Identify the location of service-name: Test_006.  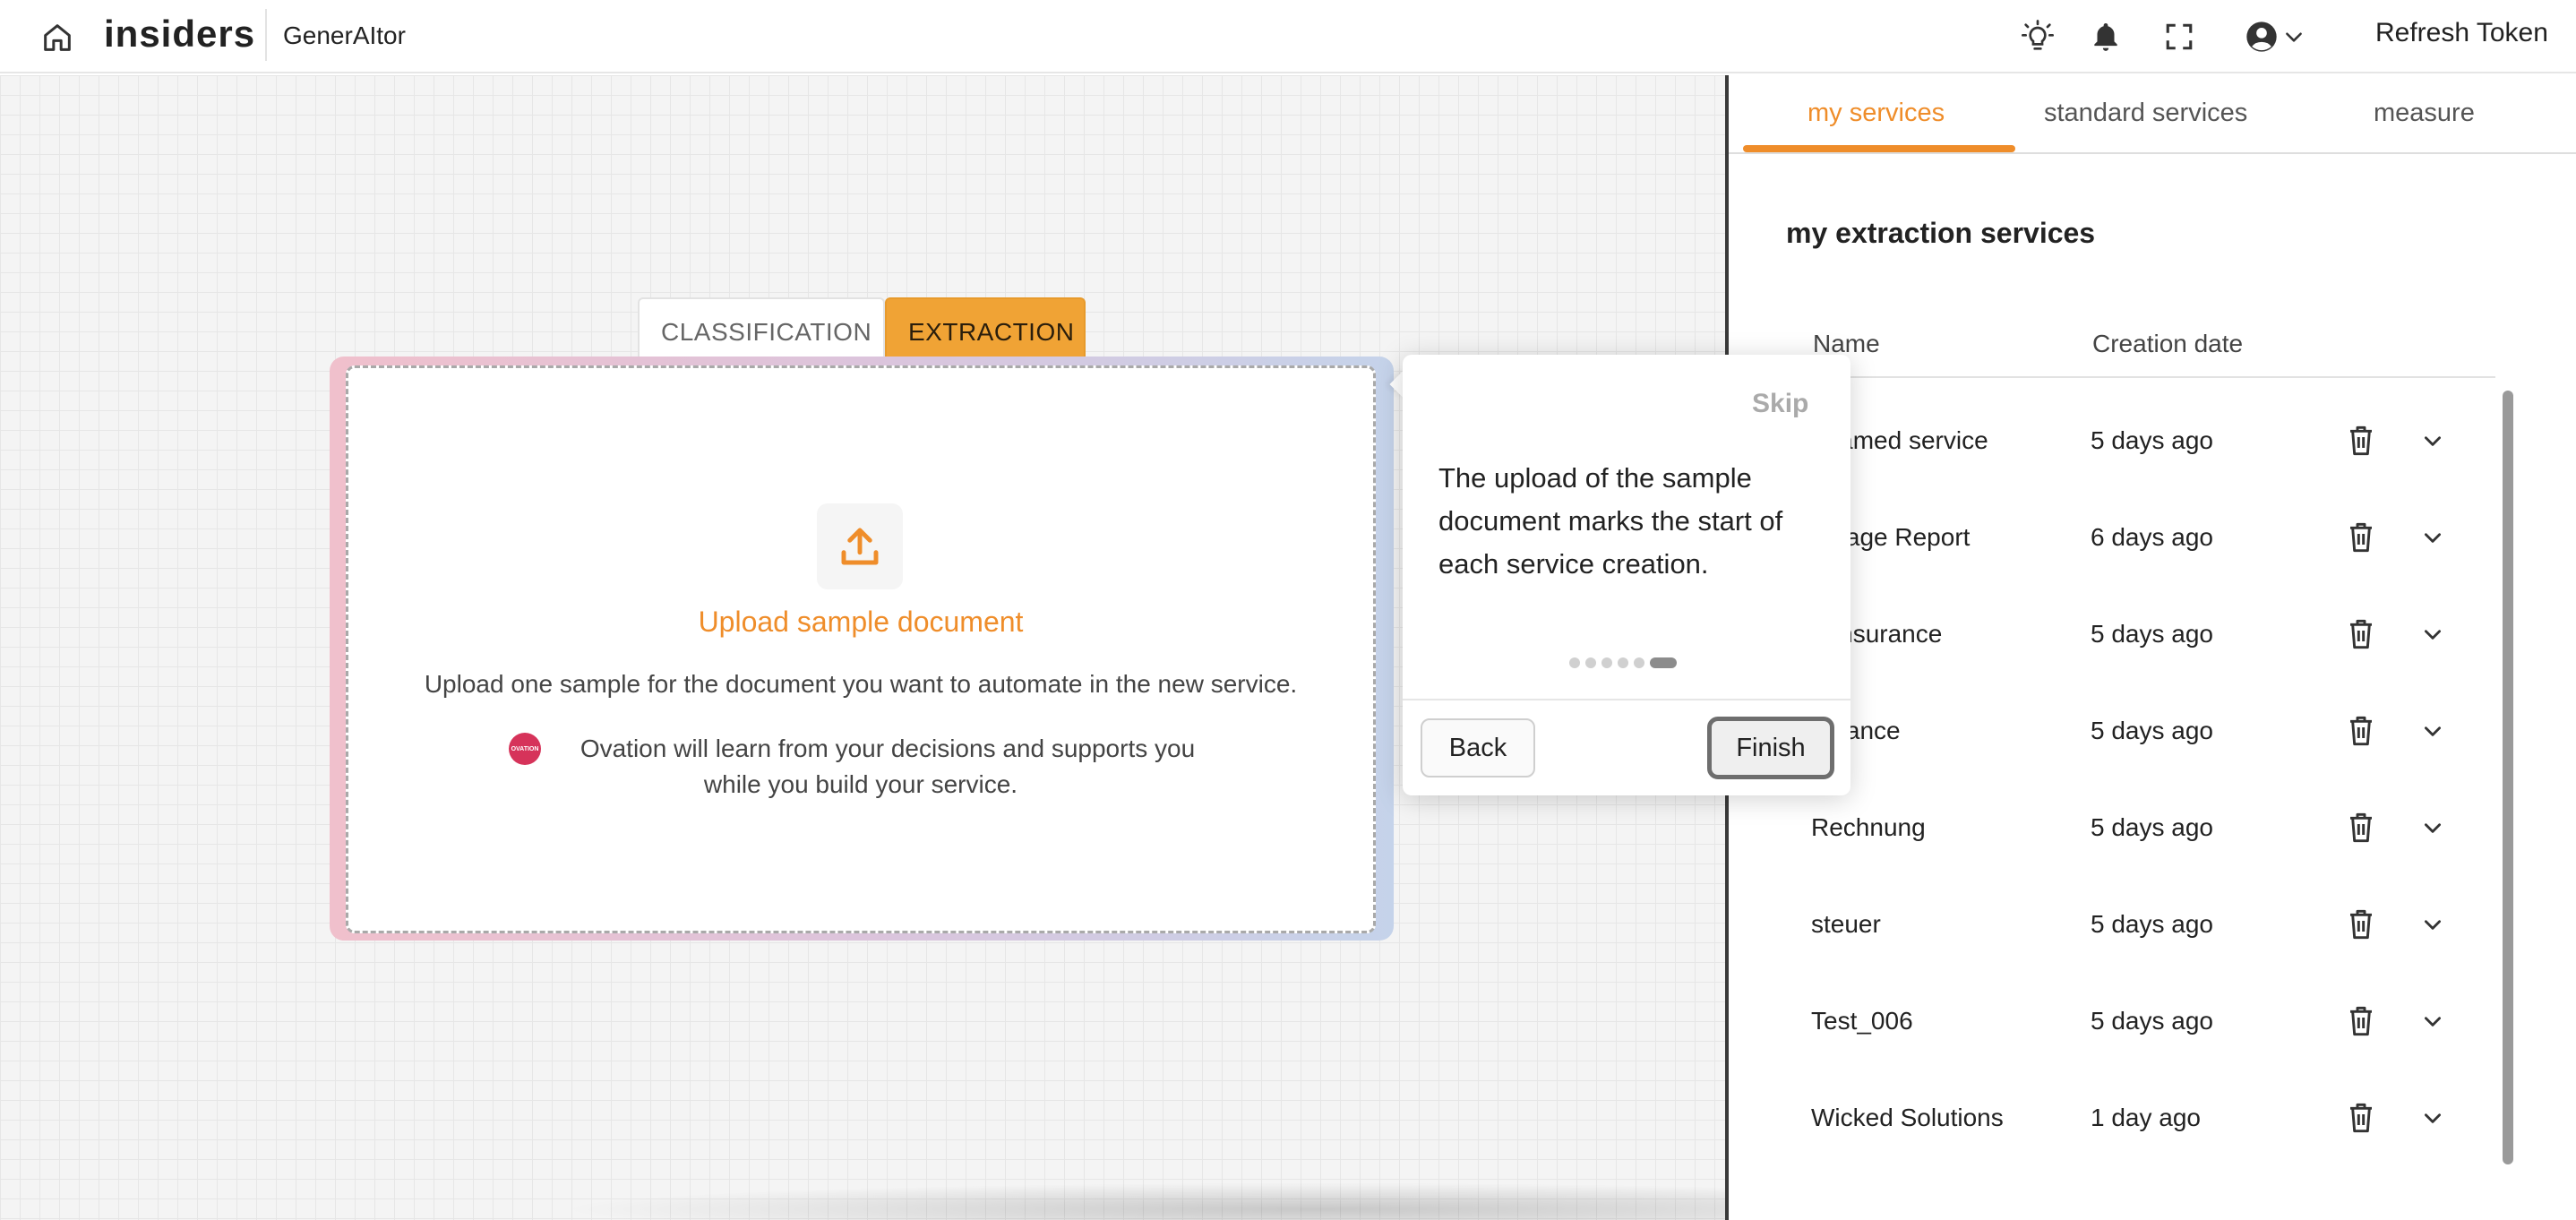
(1862, 1021).